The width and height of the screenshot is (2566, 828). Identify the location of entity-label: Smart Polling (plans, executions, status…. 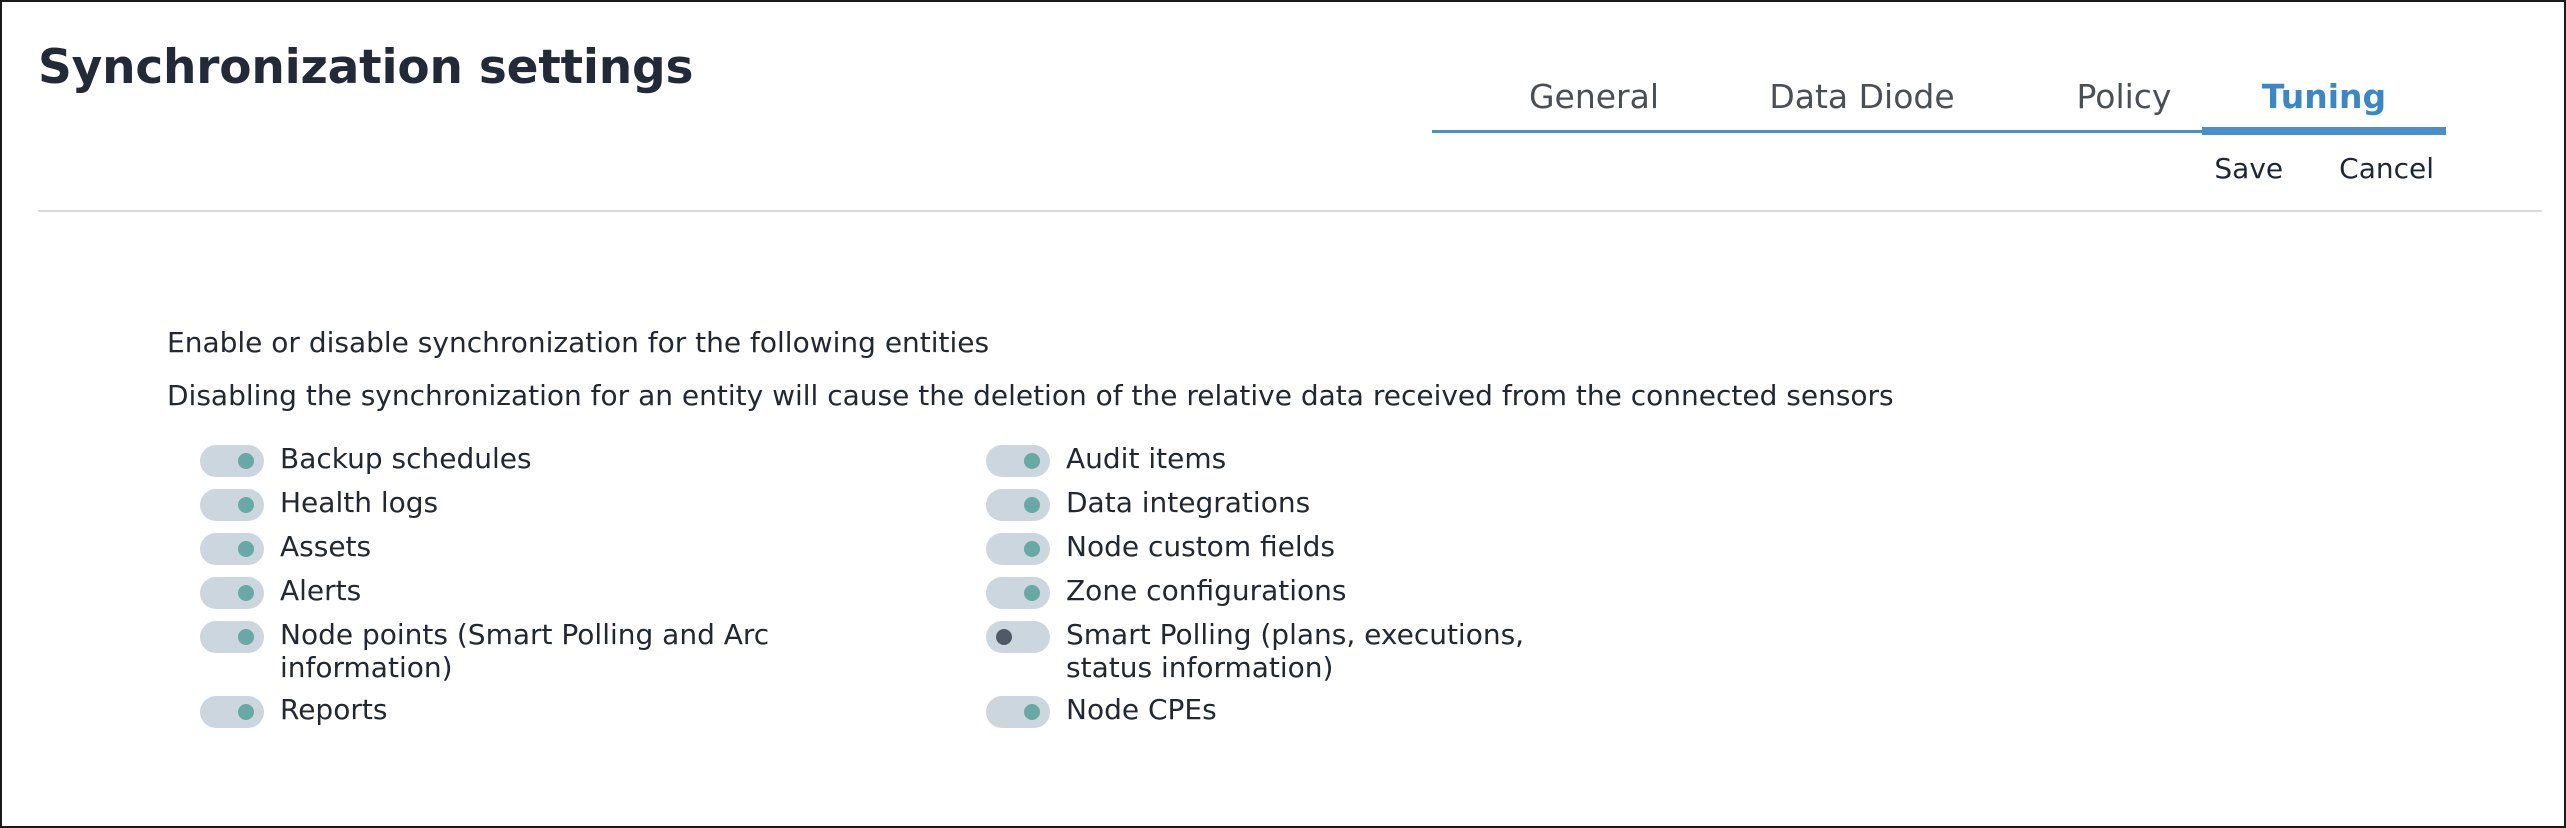
(1295, 651).